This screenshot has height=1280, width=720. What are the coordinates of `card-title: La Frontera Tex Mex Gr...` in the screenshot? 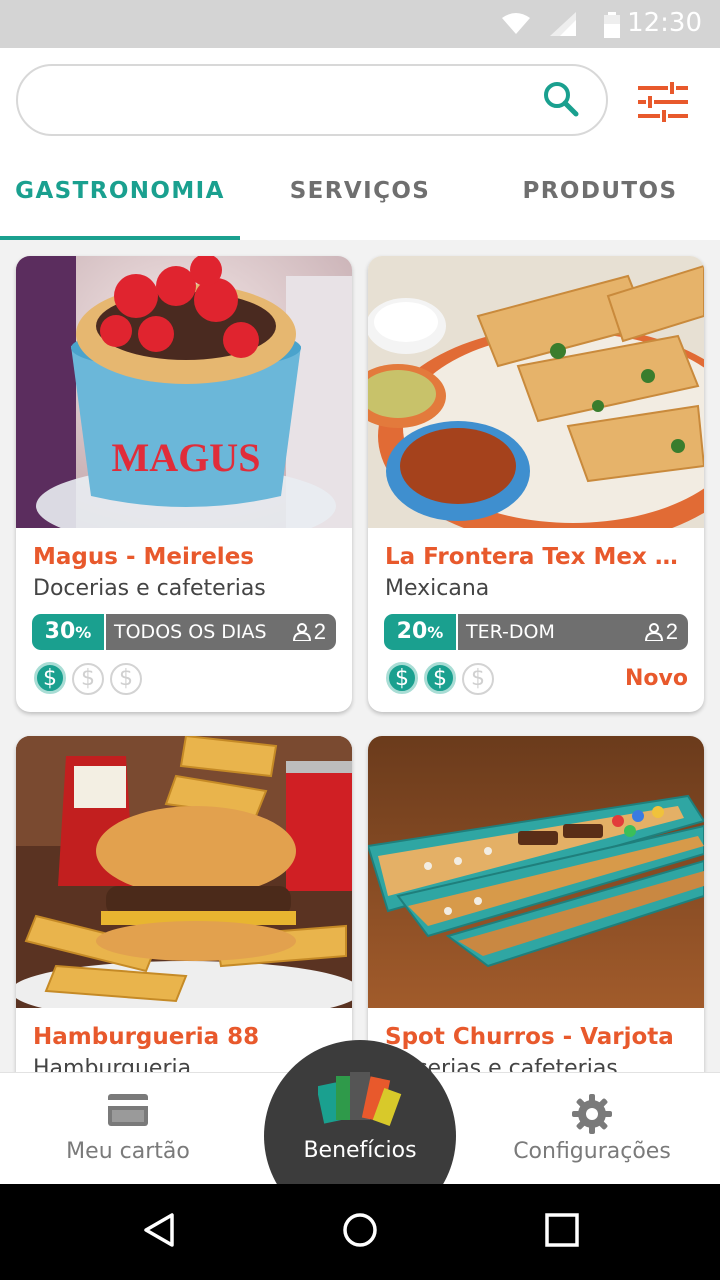 It's located at (537, 557).